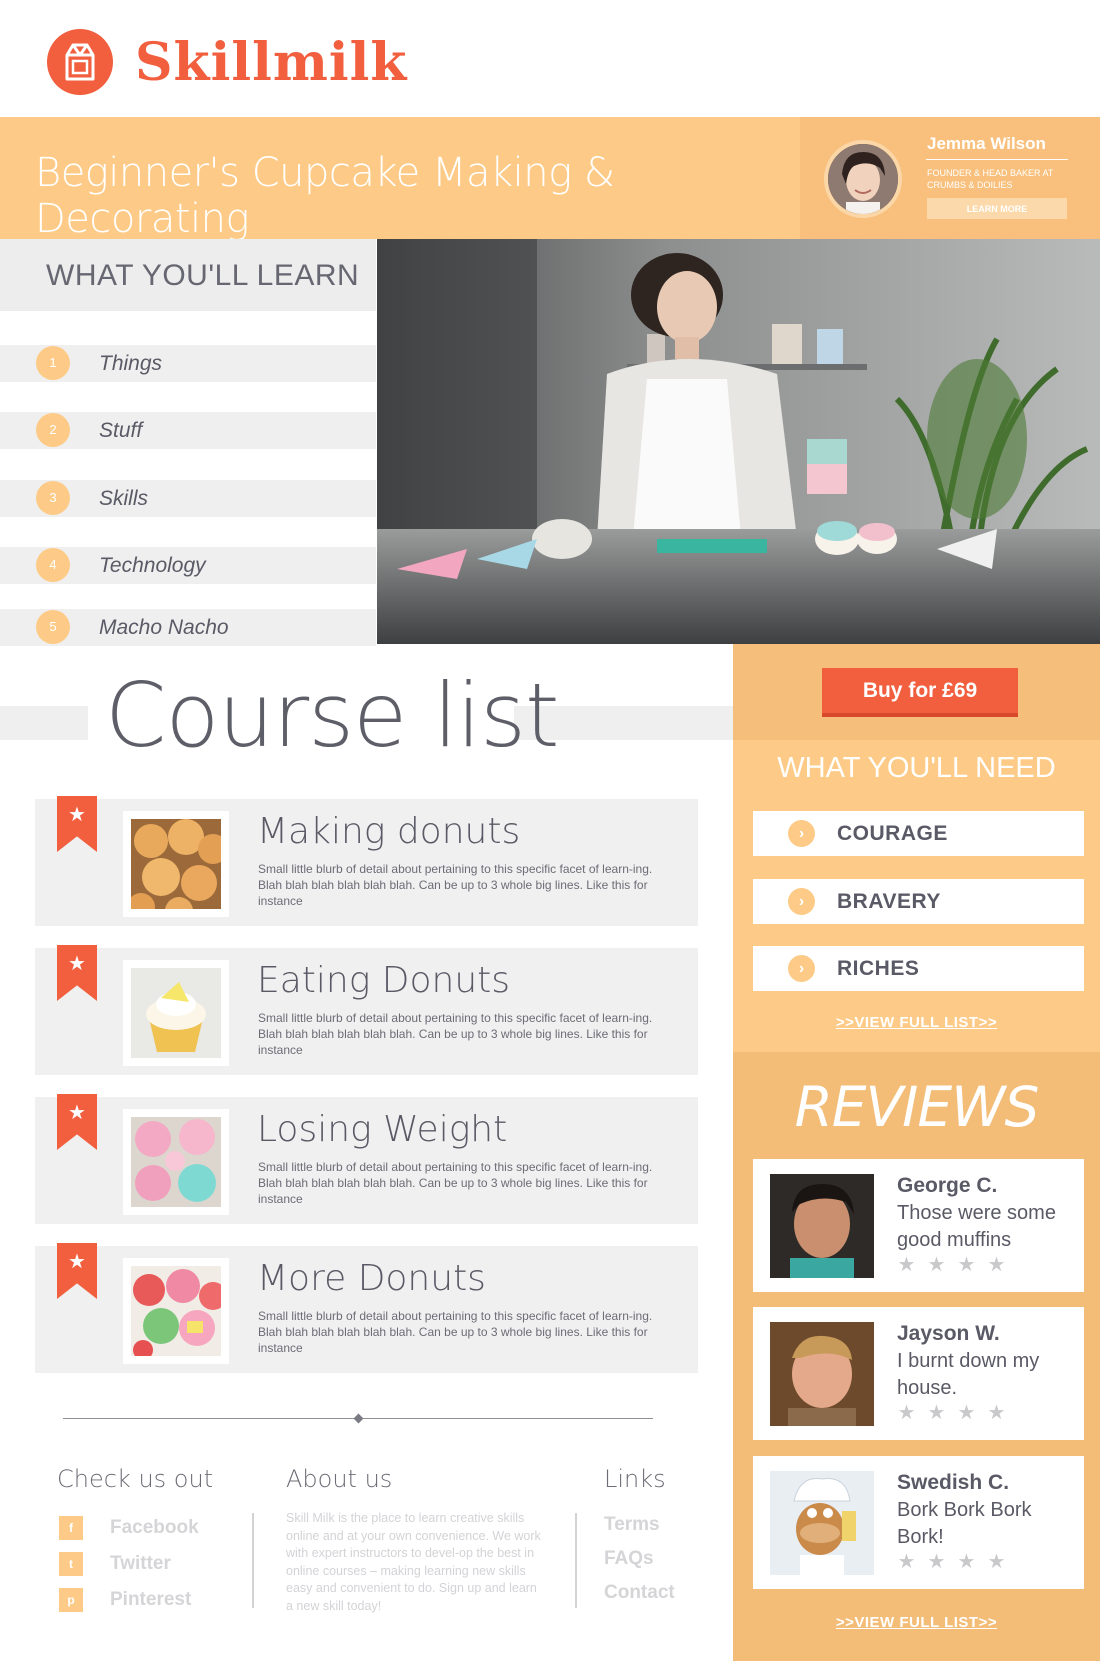 This screenshot has width=1100, height=1661. Describe the element at coordinates (203, 275) in the screenshot. I see `learn-heading: WHAT YOU'LL LEARN` at that location.